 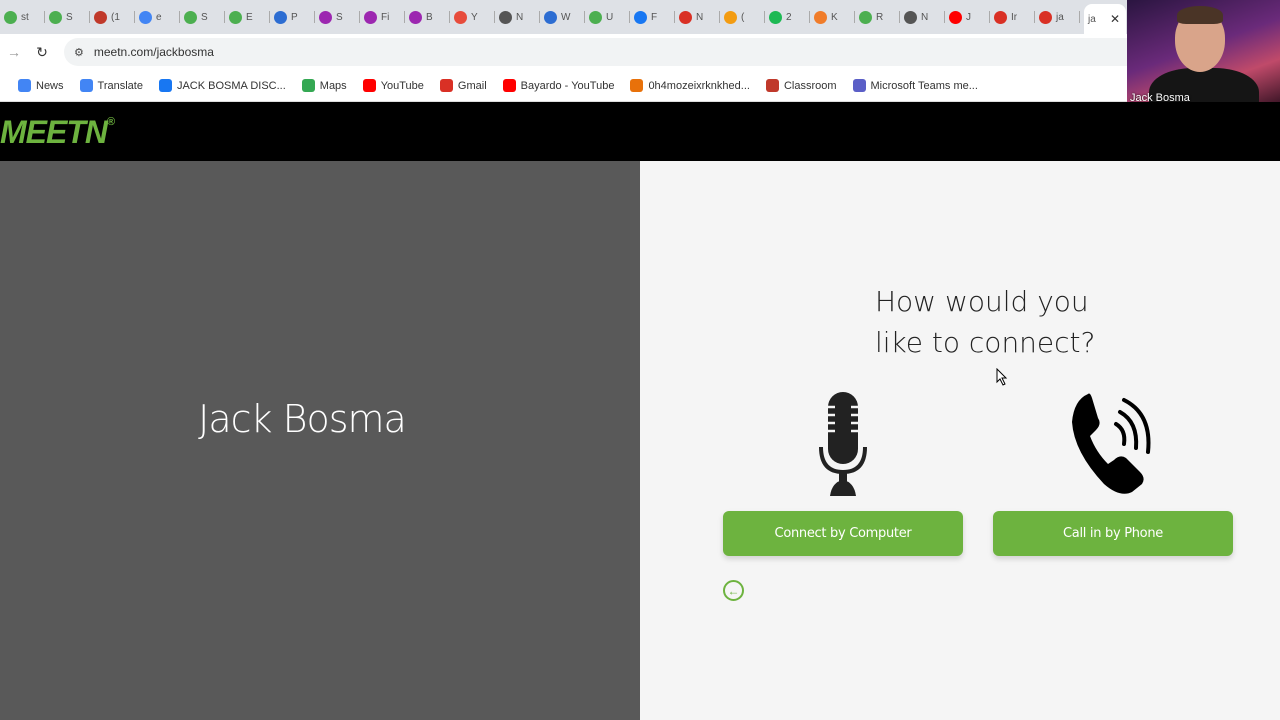 I want to click on browser-tab: st, so click(x=22, y=17).